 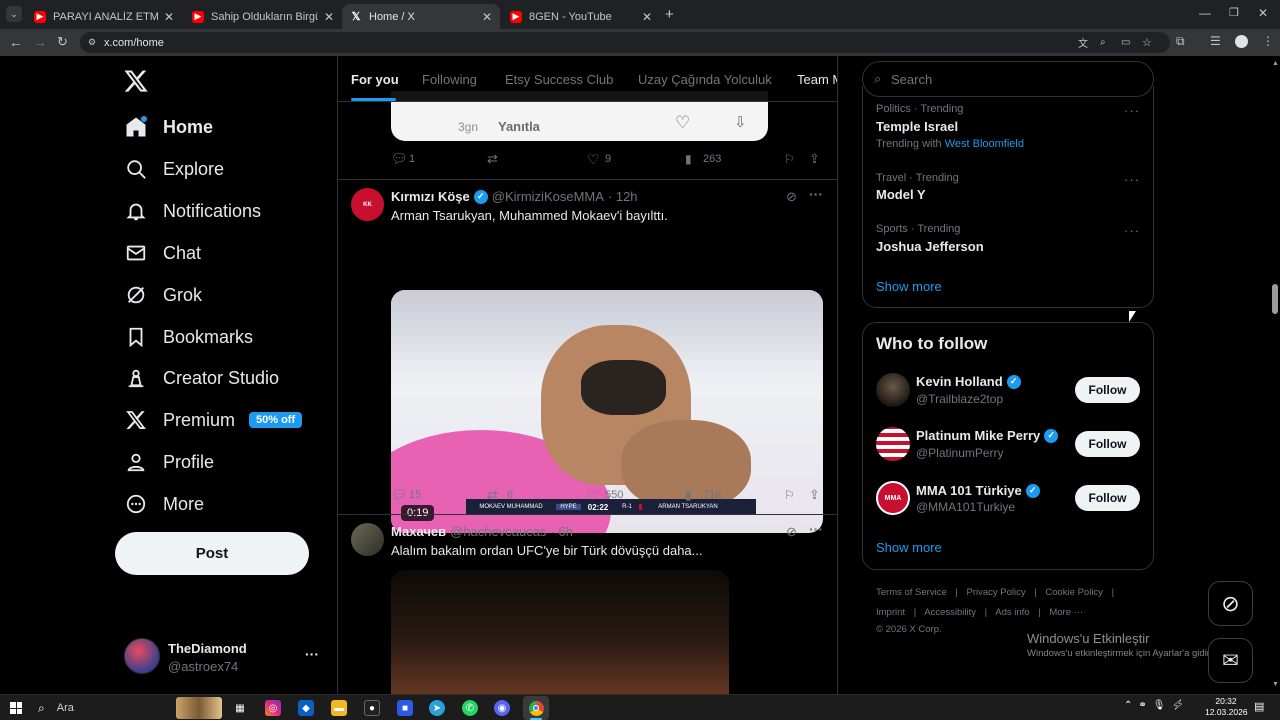 I want to click on telegram-icon: ➤, so click(x=437, y=708).